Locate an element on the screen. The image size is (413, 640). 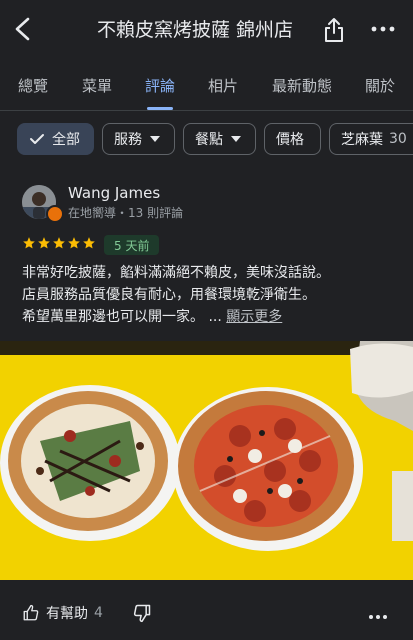
filter-chip-service-label: 服務 is located at coordinates (128, 140).